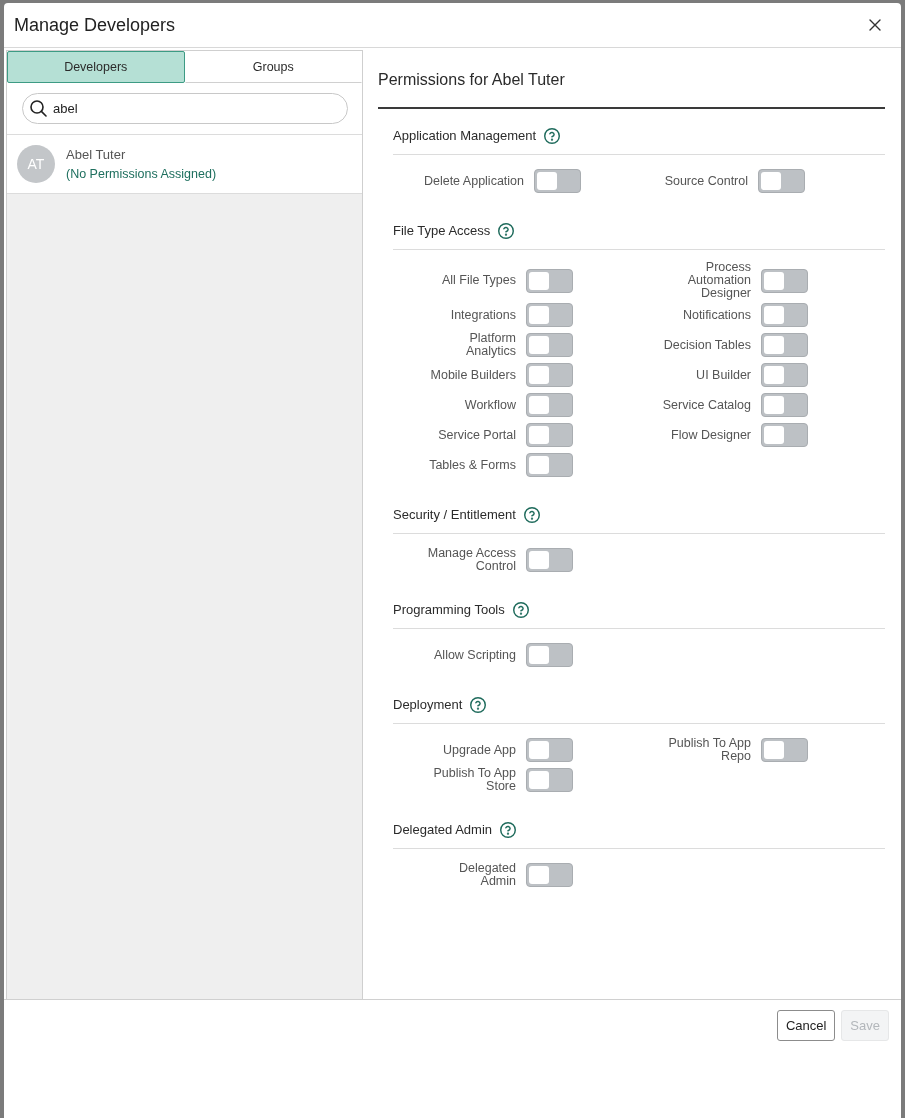 This screenshot has width=905, height=1118. I want to click on permission-label: Publish To App Store, so click(474, 780).